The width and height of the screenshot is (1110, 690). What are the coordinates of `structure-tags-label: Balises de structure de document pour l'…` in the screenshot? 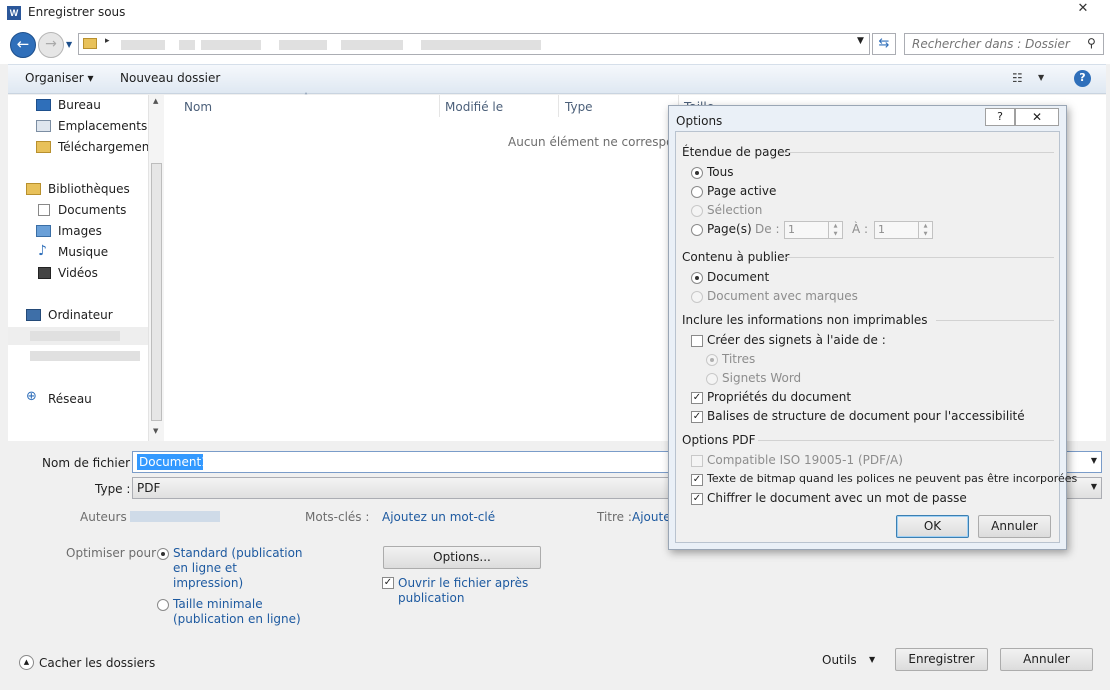 It's located at (866, 416).